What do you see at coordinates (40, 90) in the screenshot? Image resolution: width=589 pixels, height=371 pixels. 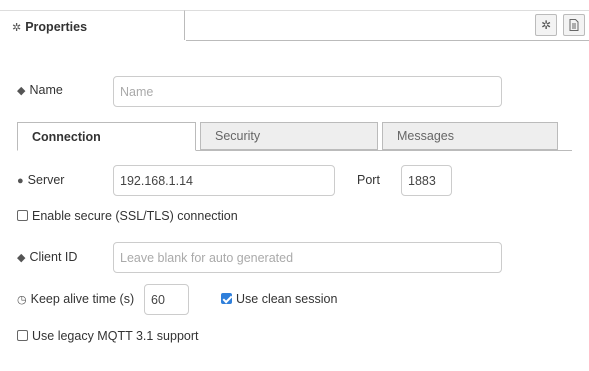 I see `name-label: ◆ Name` at bounding box center [40, 90].